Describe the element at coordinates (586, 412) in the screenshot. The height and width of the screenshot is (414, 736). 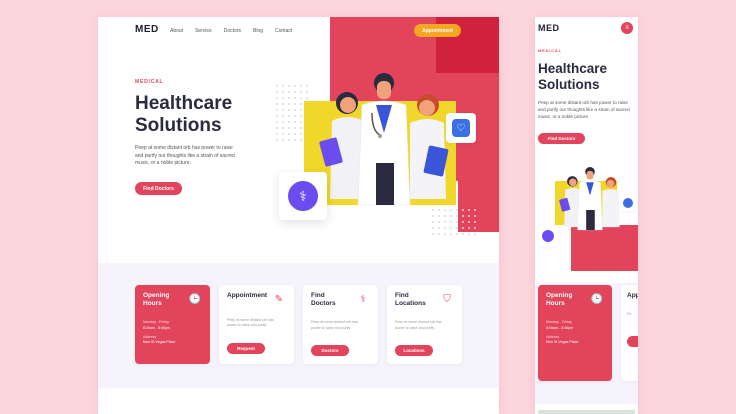
I see `mobile-image-strip` at that location.